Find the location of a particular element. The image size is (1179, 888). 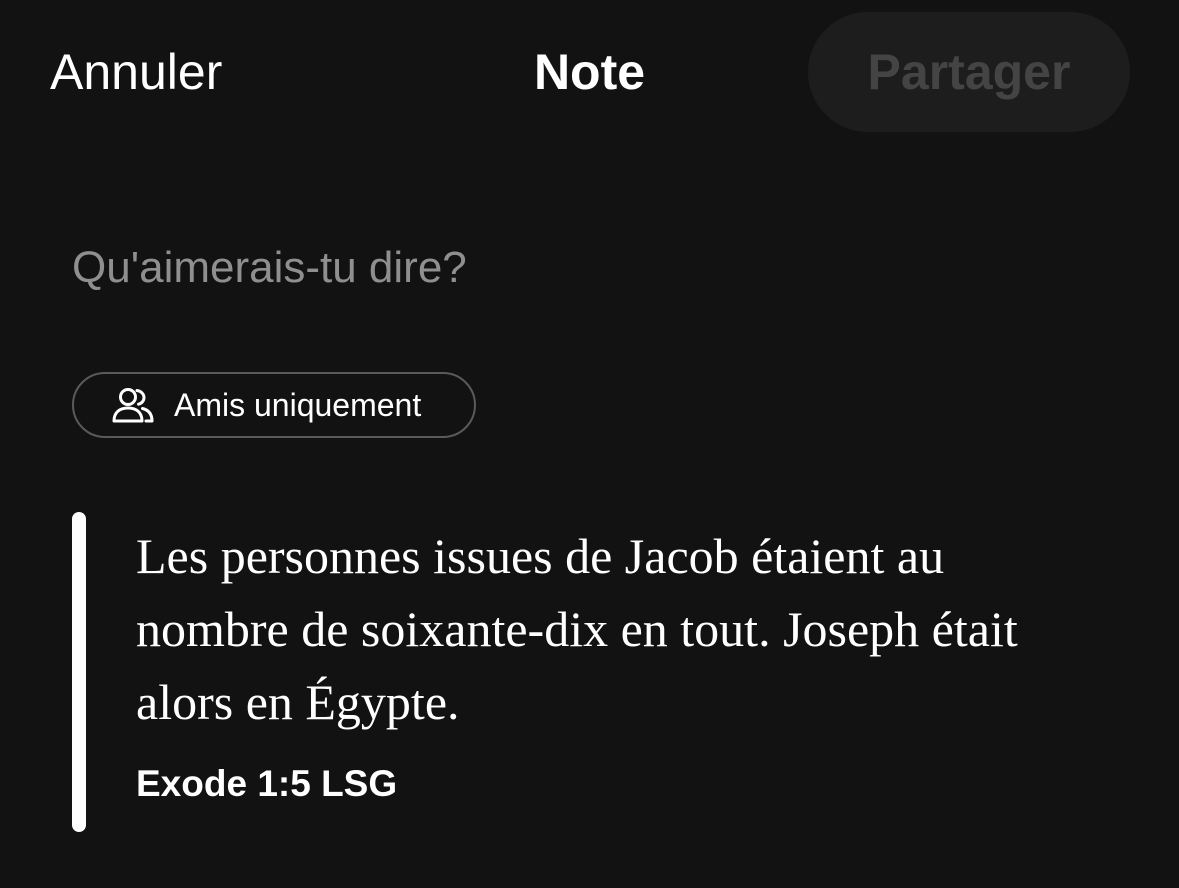

share-button: Partager is located at coordinates (969, 72).